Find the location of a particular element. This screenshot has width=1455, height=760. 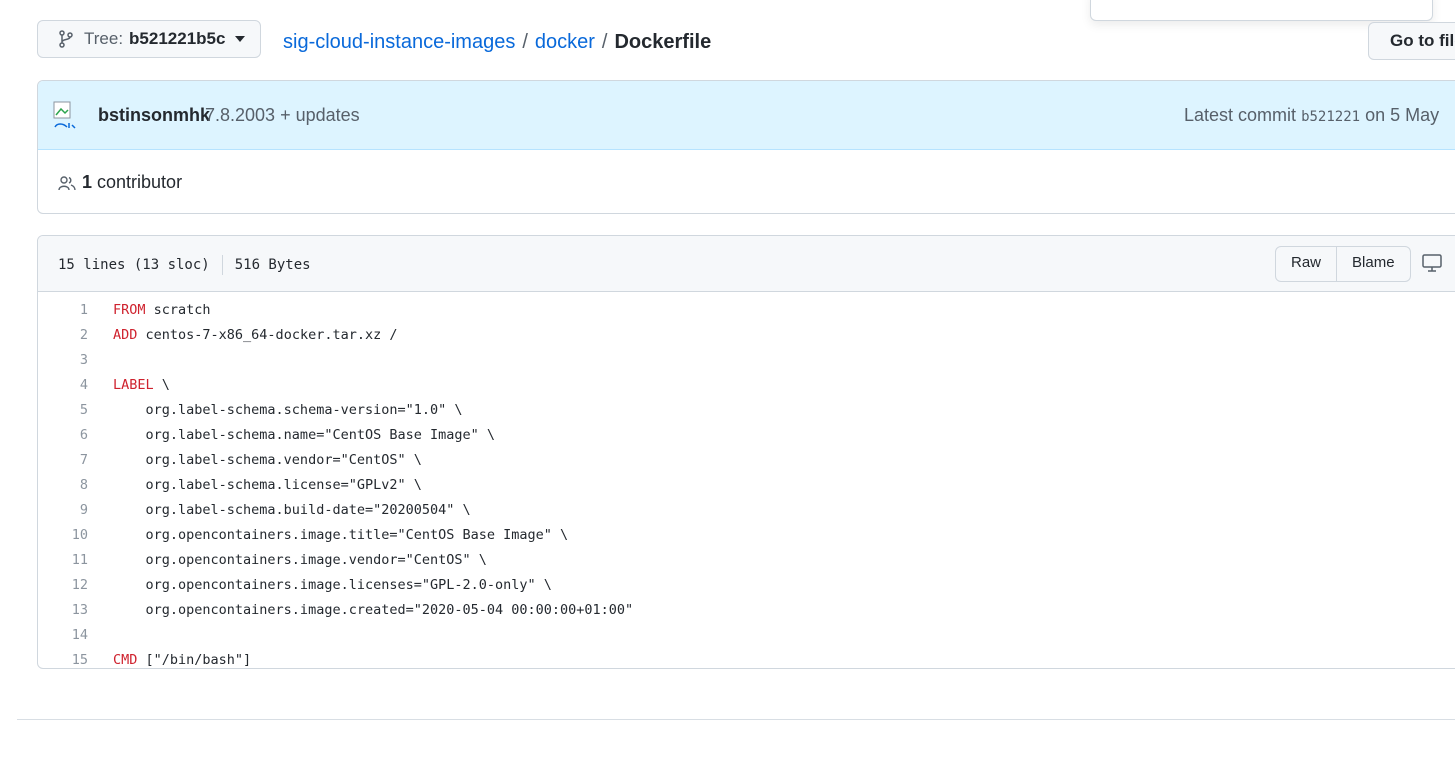

line-content: LABEL \ is located at coordinates (141, 385).